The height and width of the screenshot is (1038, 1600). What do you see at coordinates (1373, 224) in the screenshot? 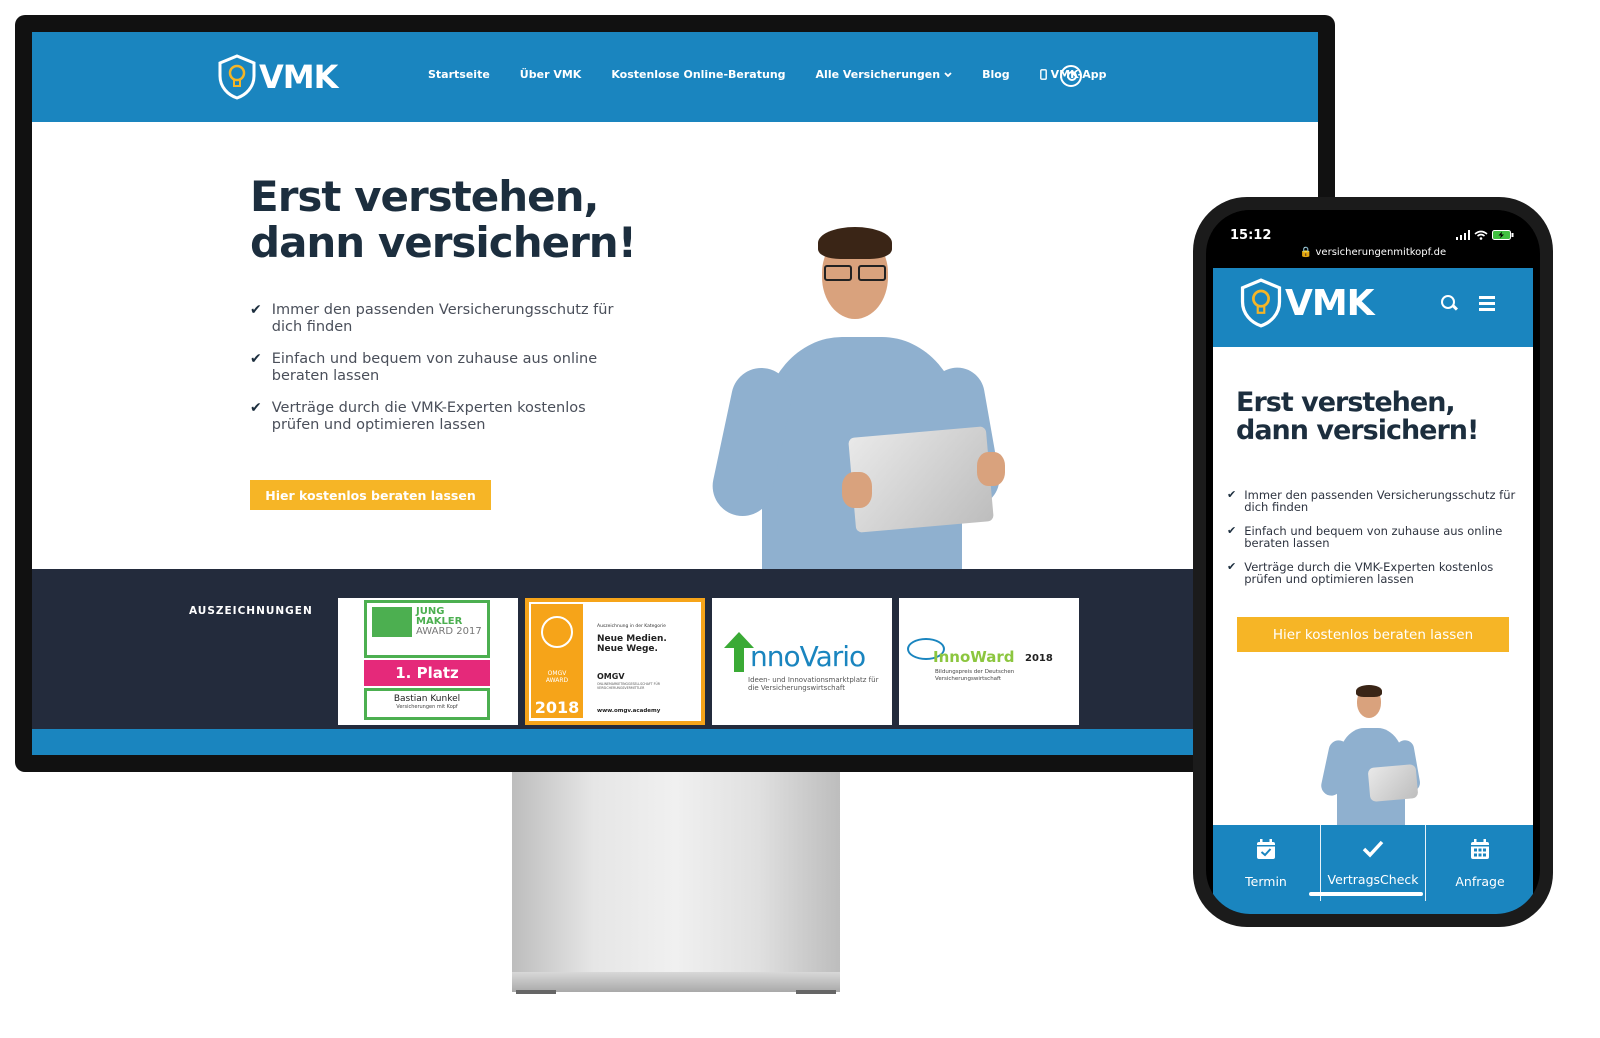
I see `phone-notch` at bounding box center [1373, 224].